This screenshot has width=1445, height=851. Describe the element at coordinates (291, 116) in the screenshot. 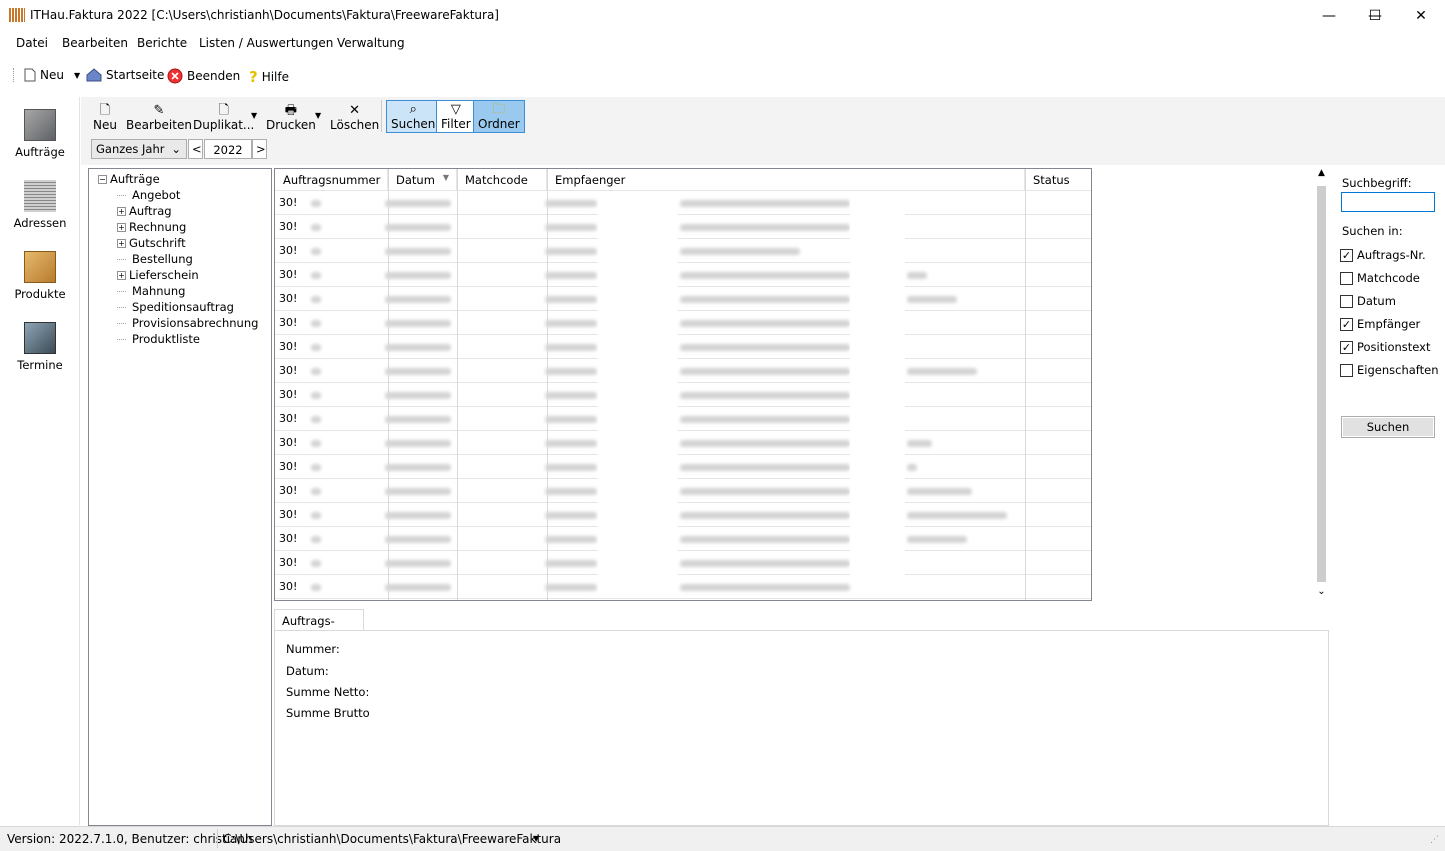

I see `work-print-button: 🖶 Drucken` at that location.